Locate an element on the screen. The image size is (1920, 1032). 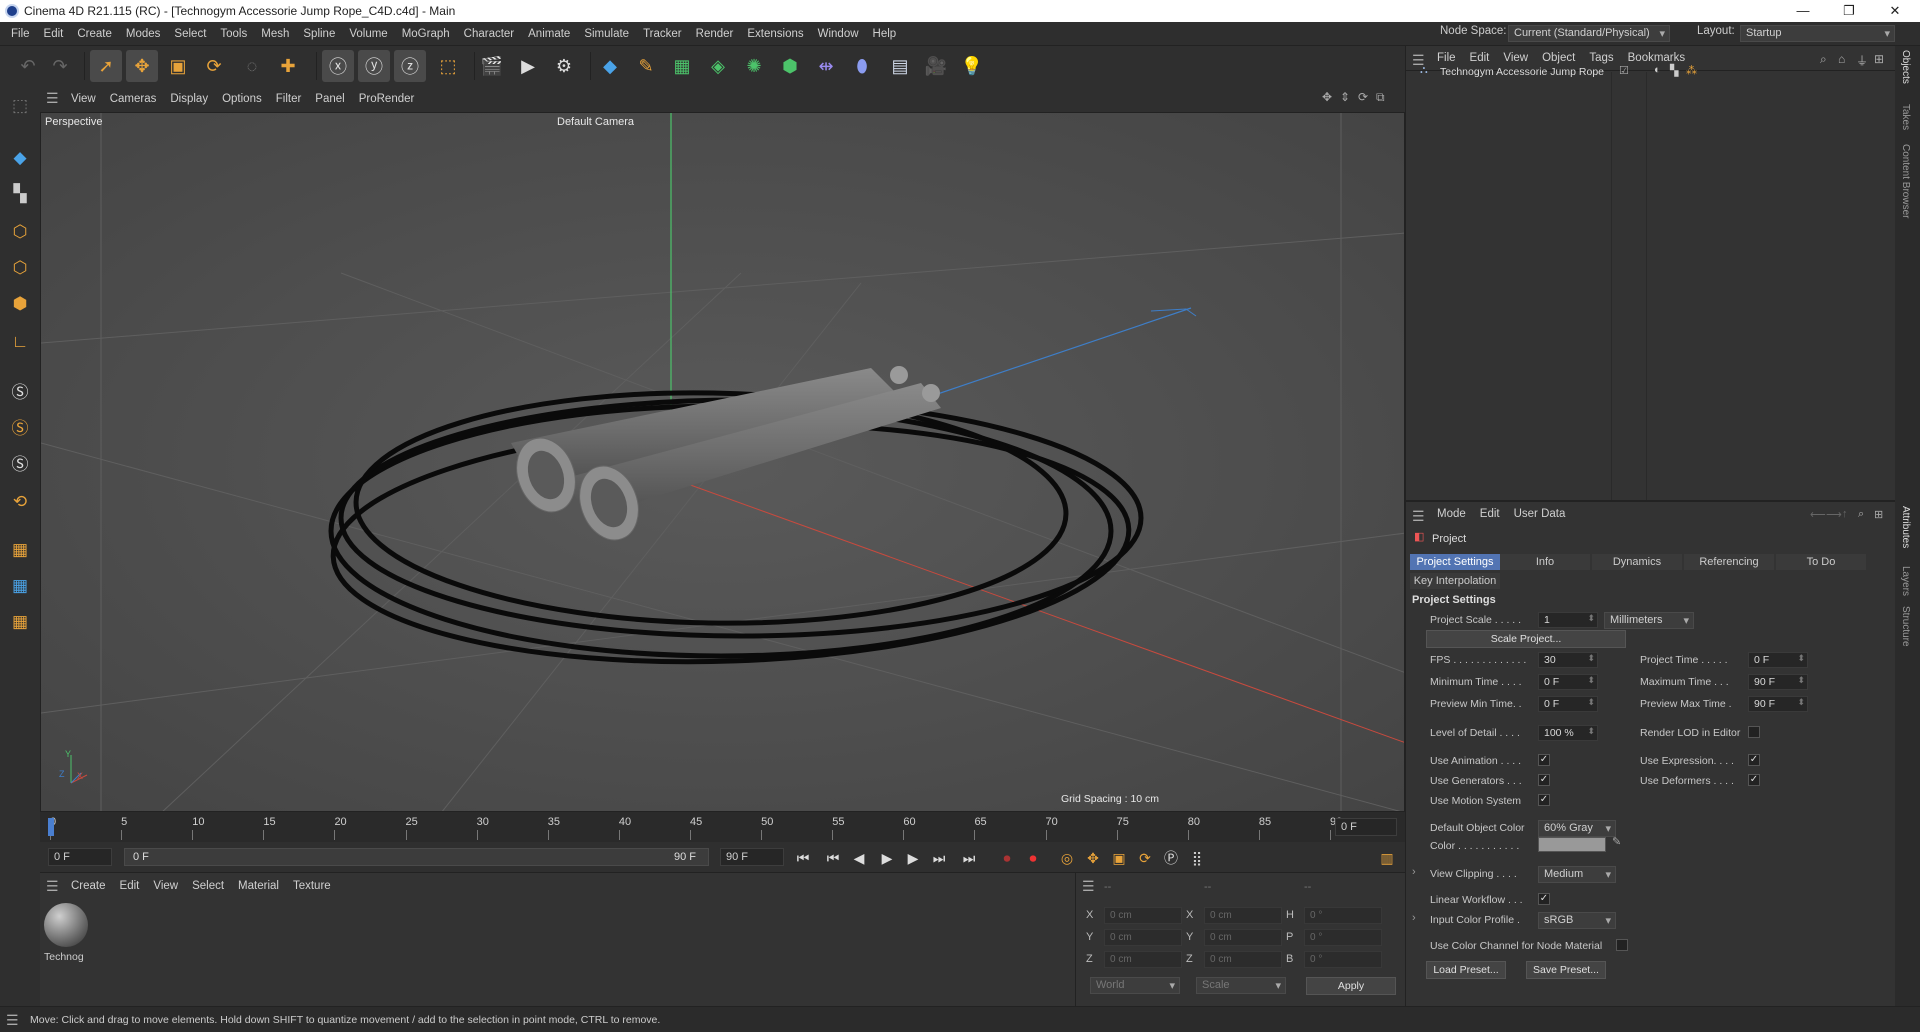
material-menu-edit: Edit is located at coordinates (130, 886).